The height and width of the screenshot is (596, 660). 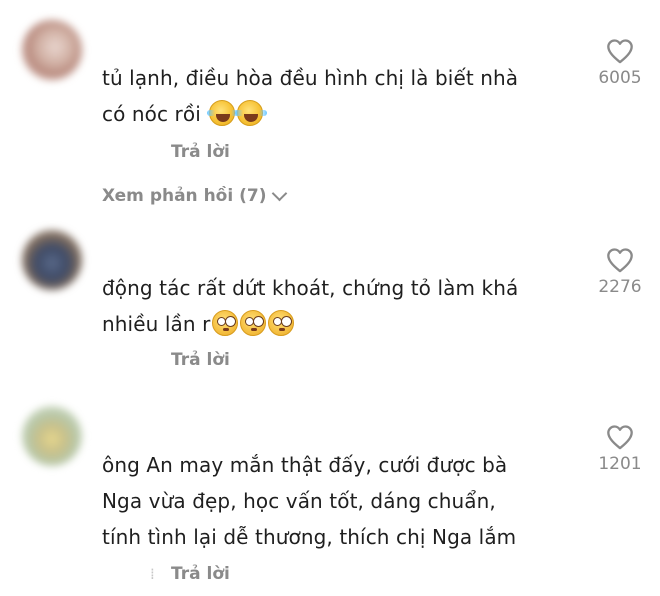 What do you see at coordinates (184, 196) in the screenshot?
I see `view-replies-label: Xem phản hồi (7)` at bounding box center [184, 196].